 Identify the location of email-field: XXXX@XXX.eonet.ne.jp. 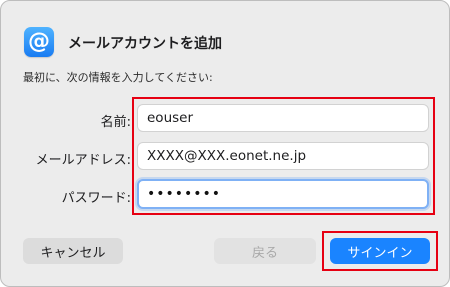
(283, 156).